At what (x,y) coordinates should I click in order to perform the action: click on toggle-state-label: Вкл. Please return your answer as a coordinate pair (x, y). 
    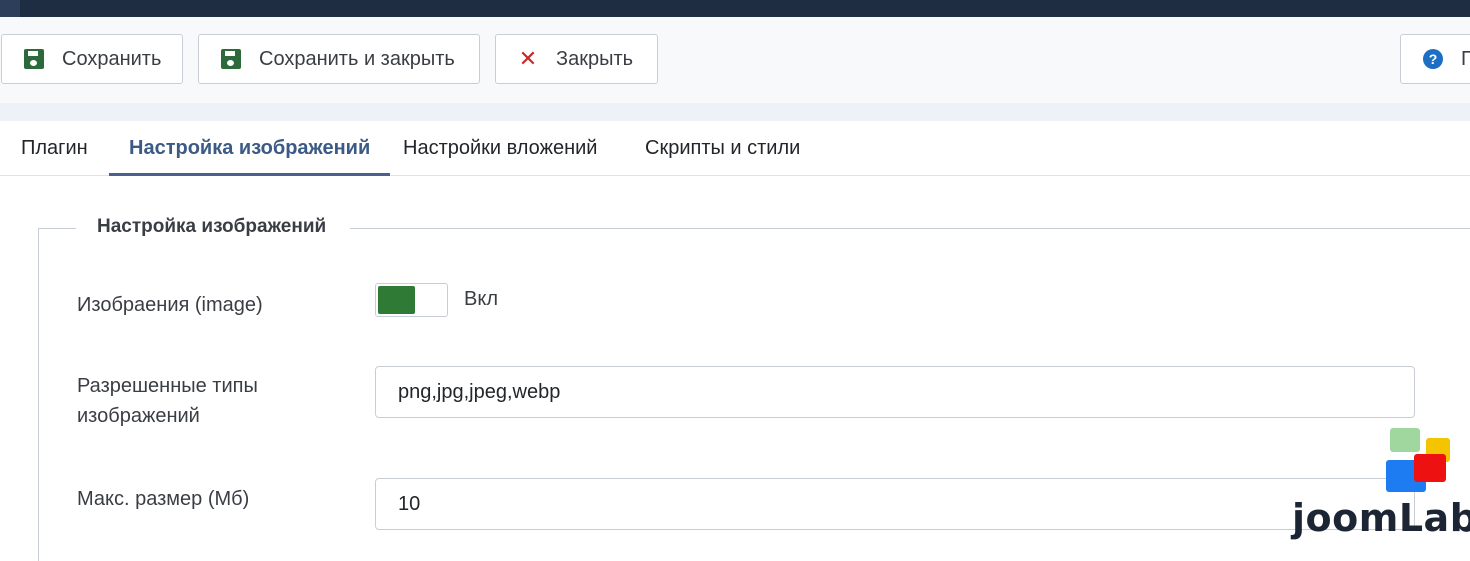
    Looking at the image, I should click on (481, 299).